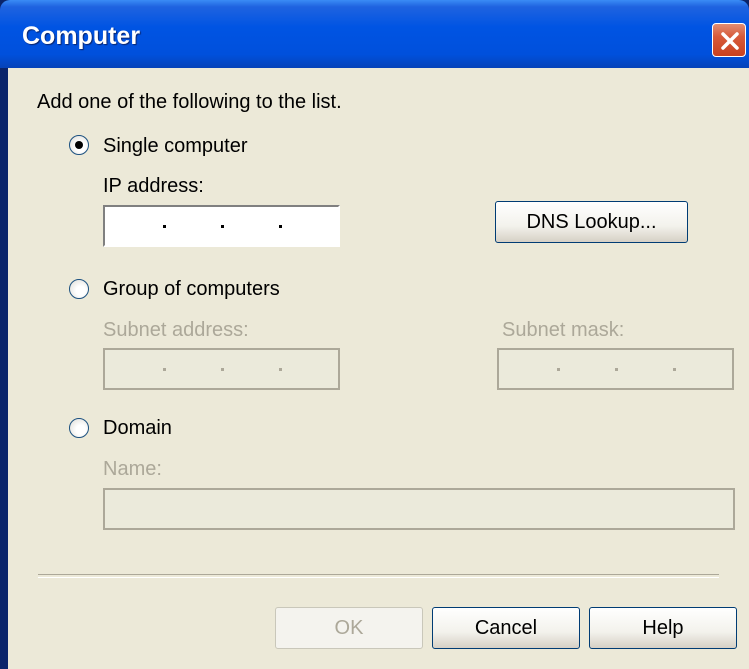 This screenshot has height=669, width=749. I want to click on separator-line, so click(378, 576).